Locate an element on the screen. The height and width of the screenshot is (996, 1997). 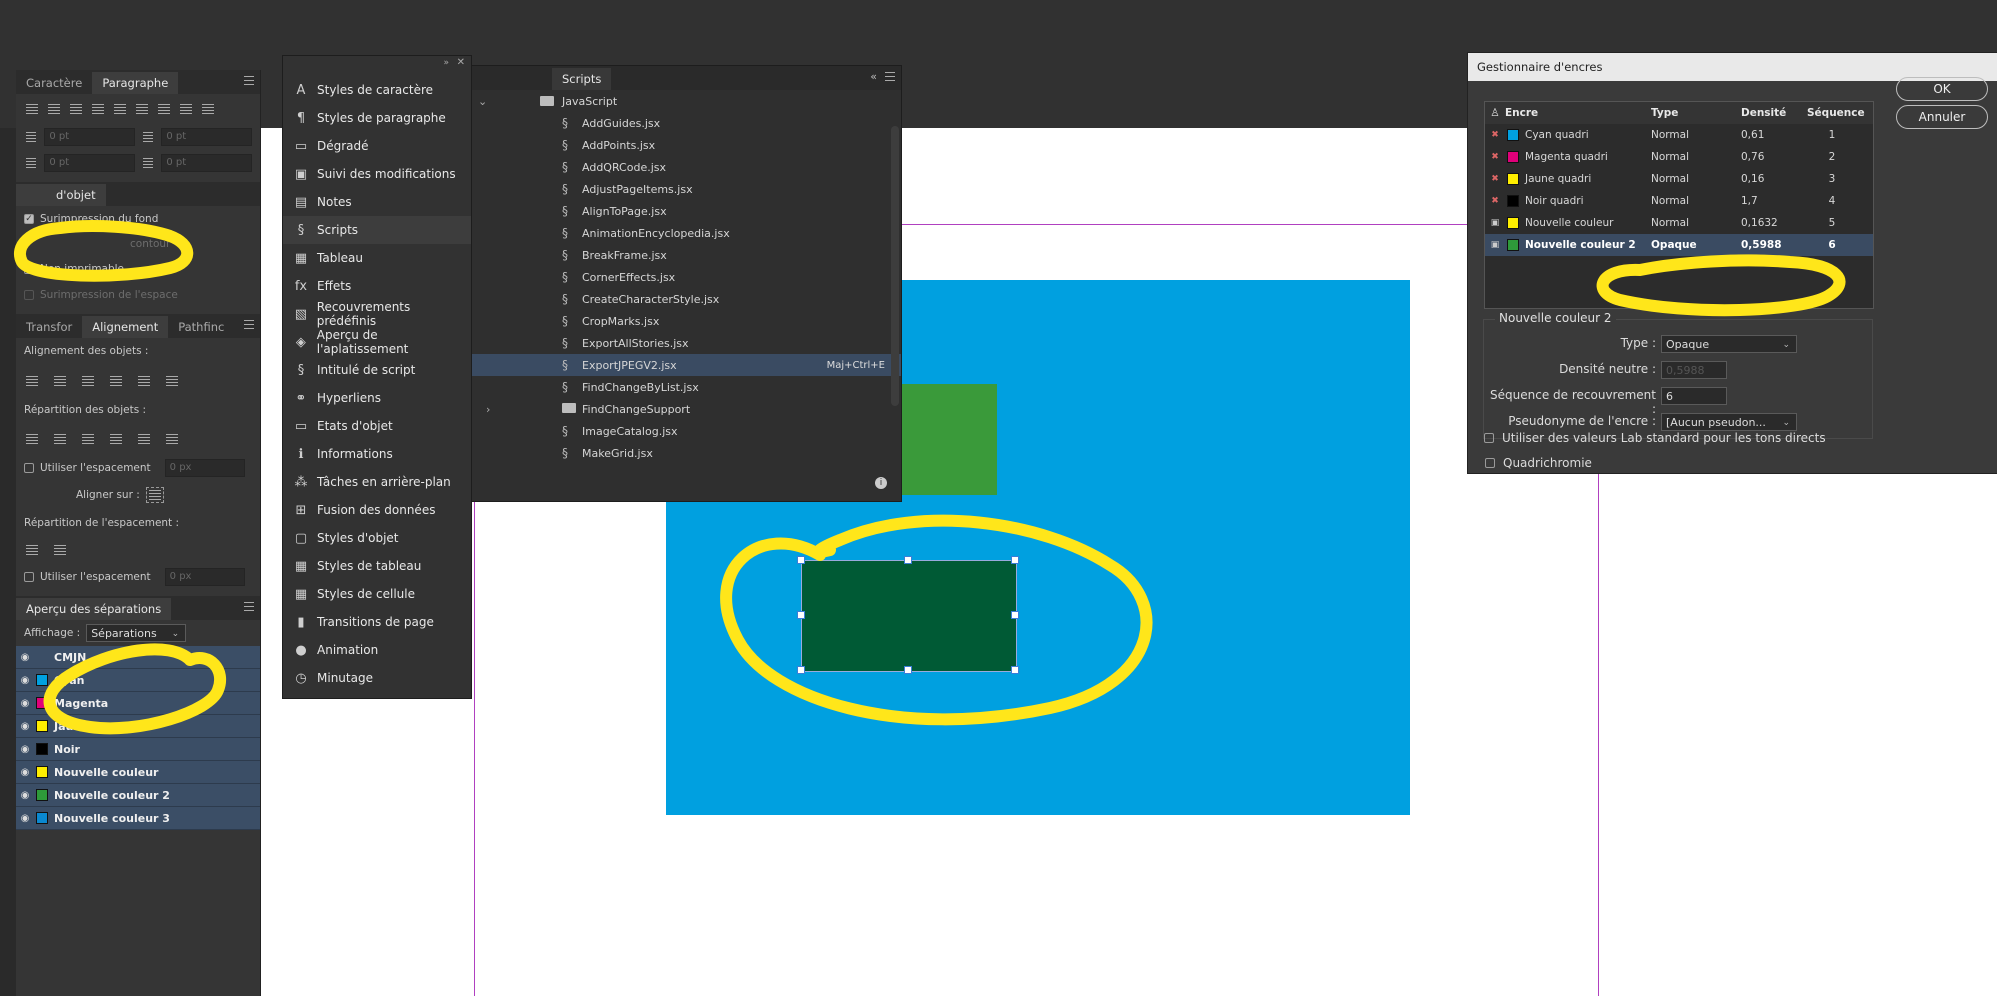
separation-row: ◉ CMJN is located at coordinates (138, 657).